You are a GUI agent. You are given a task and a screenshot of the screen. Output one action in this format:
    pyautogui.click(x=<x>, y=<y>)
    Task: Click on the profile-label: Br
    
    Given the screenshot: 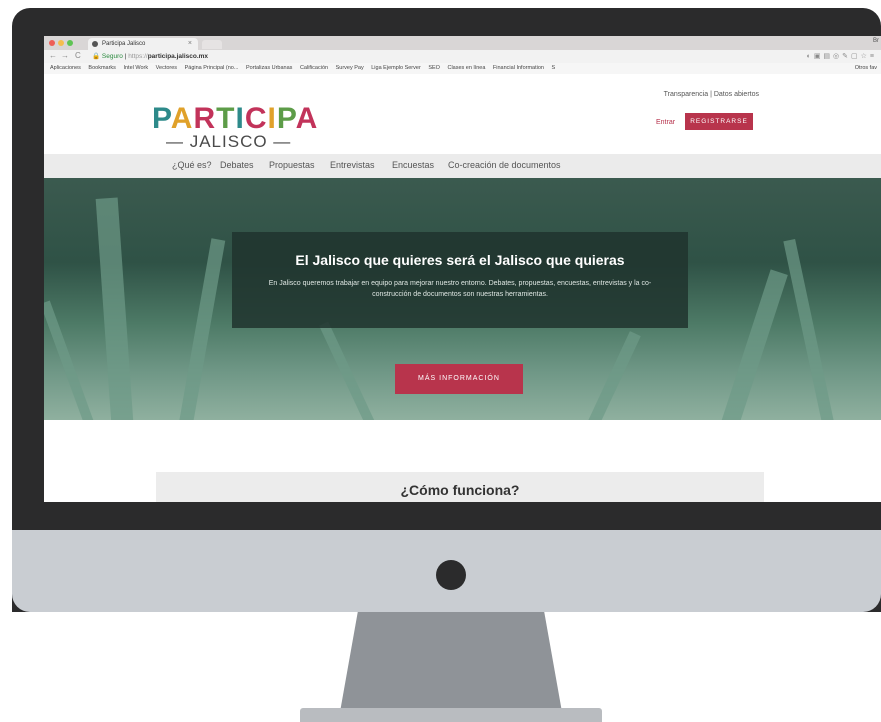 What is the action you would take?
    pyautogui.click(x=876, y=41)
    